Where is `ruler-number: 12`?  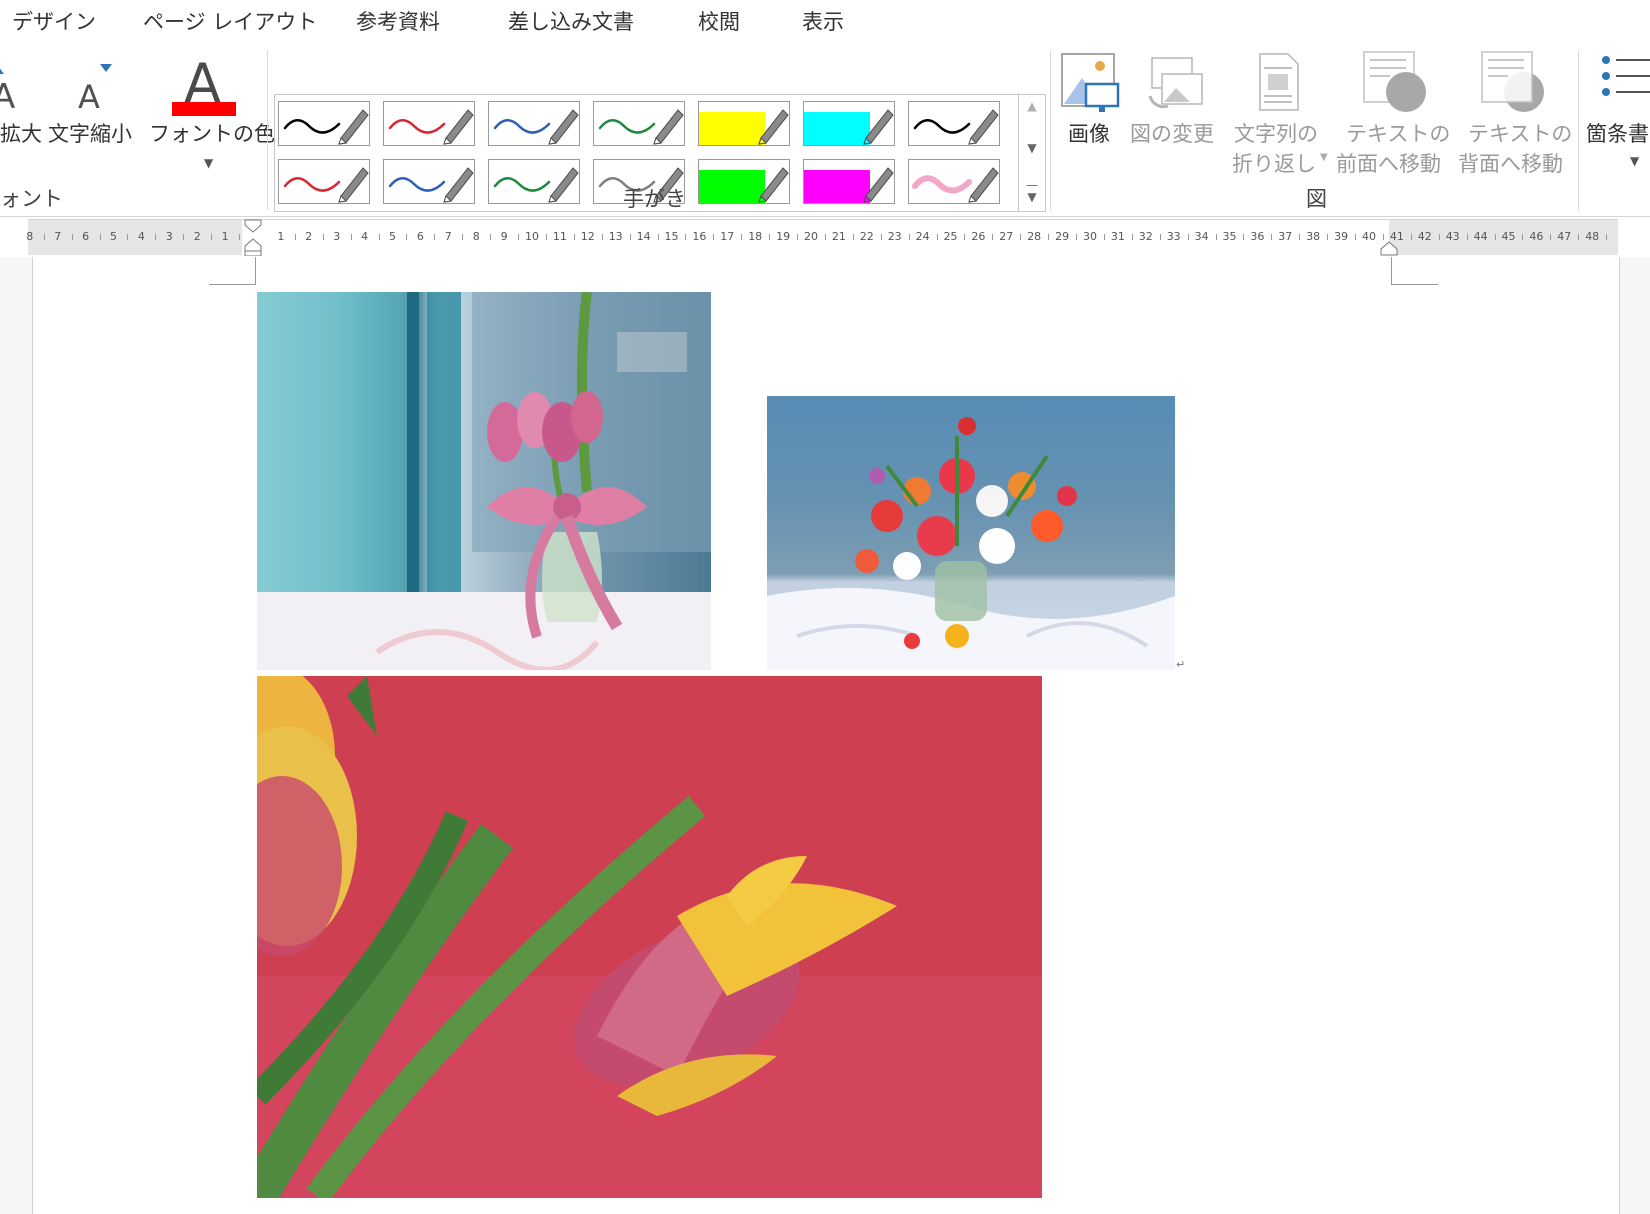
ruler-number: 12 is located at coordinates (587, 236).